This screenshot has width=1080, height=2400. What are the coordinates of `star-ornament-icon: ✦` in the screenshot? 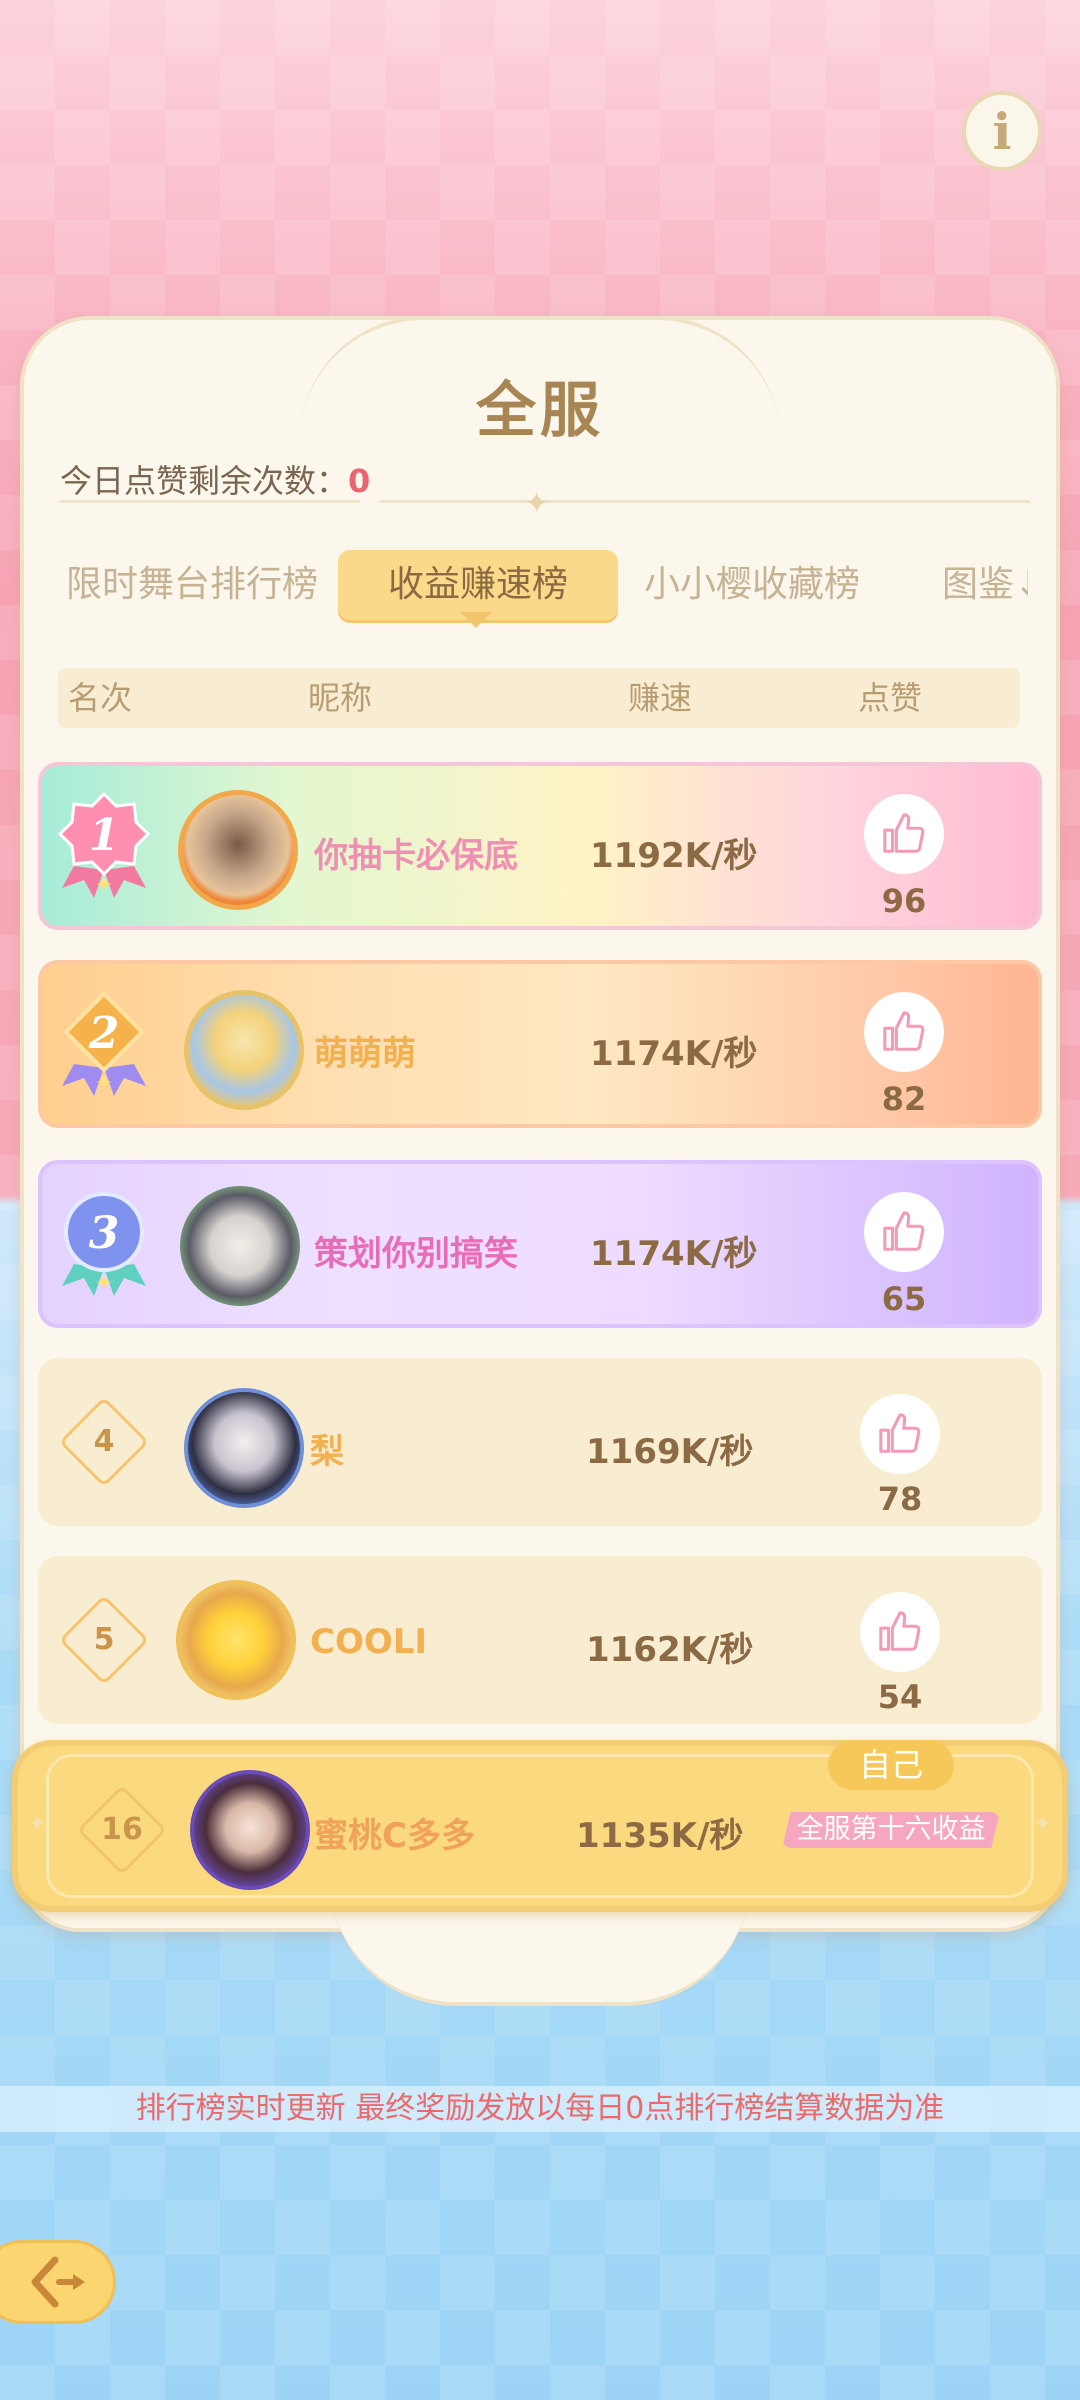 It's located at (537, 503).